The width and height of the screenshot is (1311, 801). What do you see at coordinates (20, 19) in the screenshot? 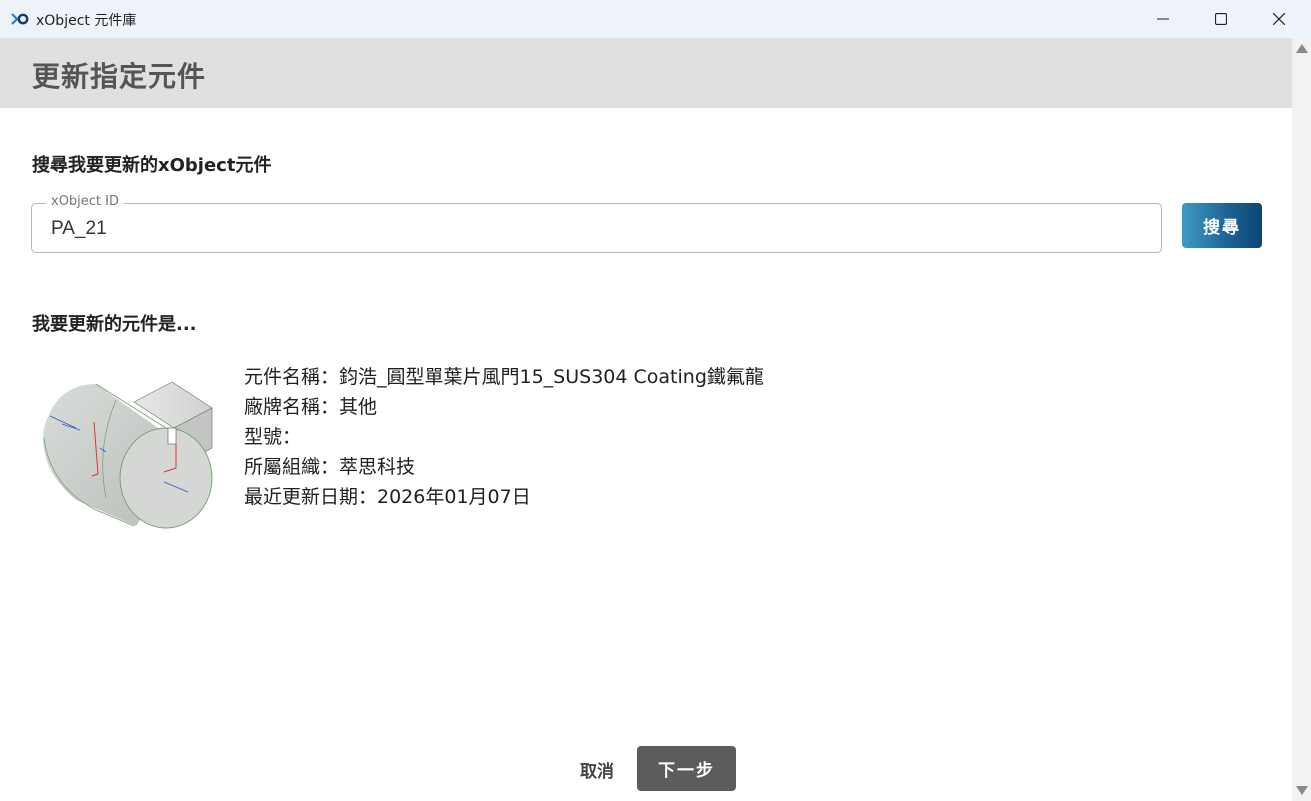
I see `xobject-logo-icon` at bounding box center [20, 19].